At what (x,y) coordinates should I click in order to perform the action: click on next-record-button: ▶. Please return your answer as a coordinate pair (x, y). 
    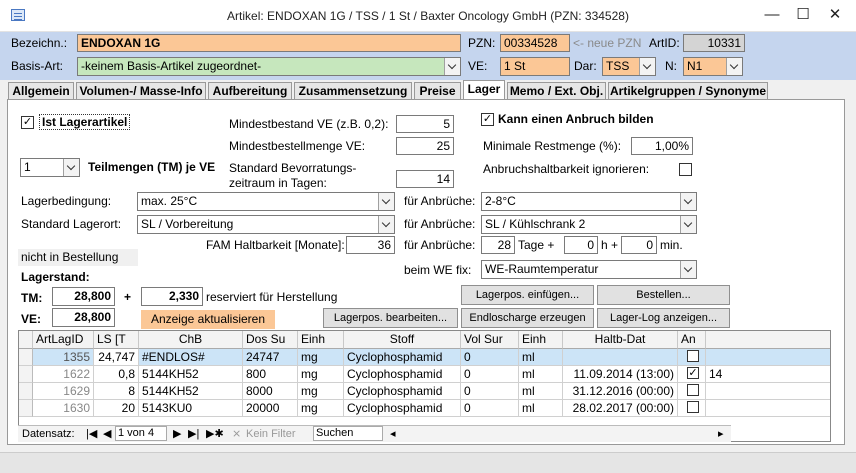
    Looking at the image, I should click on (177, 434).